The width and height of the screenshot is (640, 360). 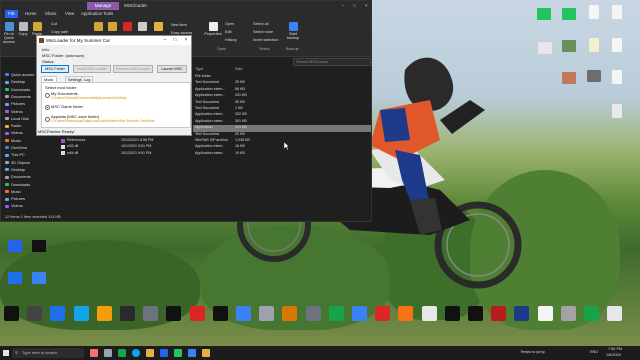 What do you see at coordinates (532, 352) in the screenshot?
I see `weather-widget: Temps to jump` at bounding box center [532, 352].